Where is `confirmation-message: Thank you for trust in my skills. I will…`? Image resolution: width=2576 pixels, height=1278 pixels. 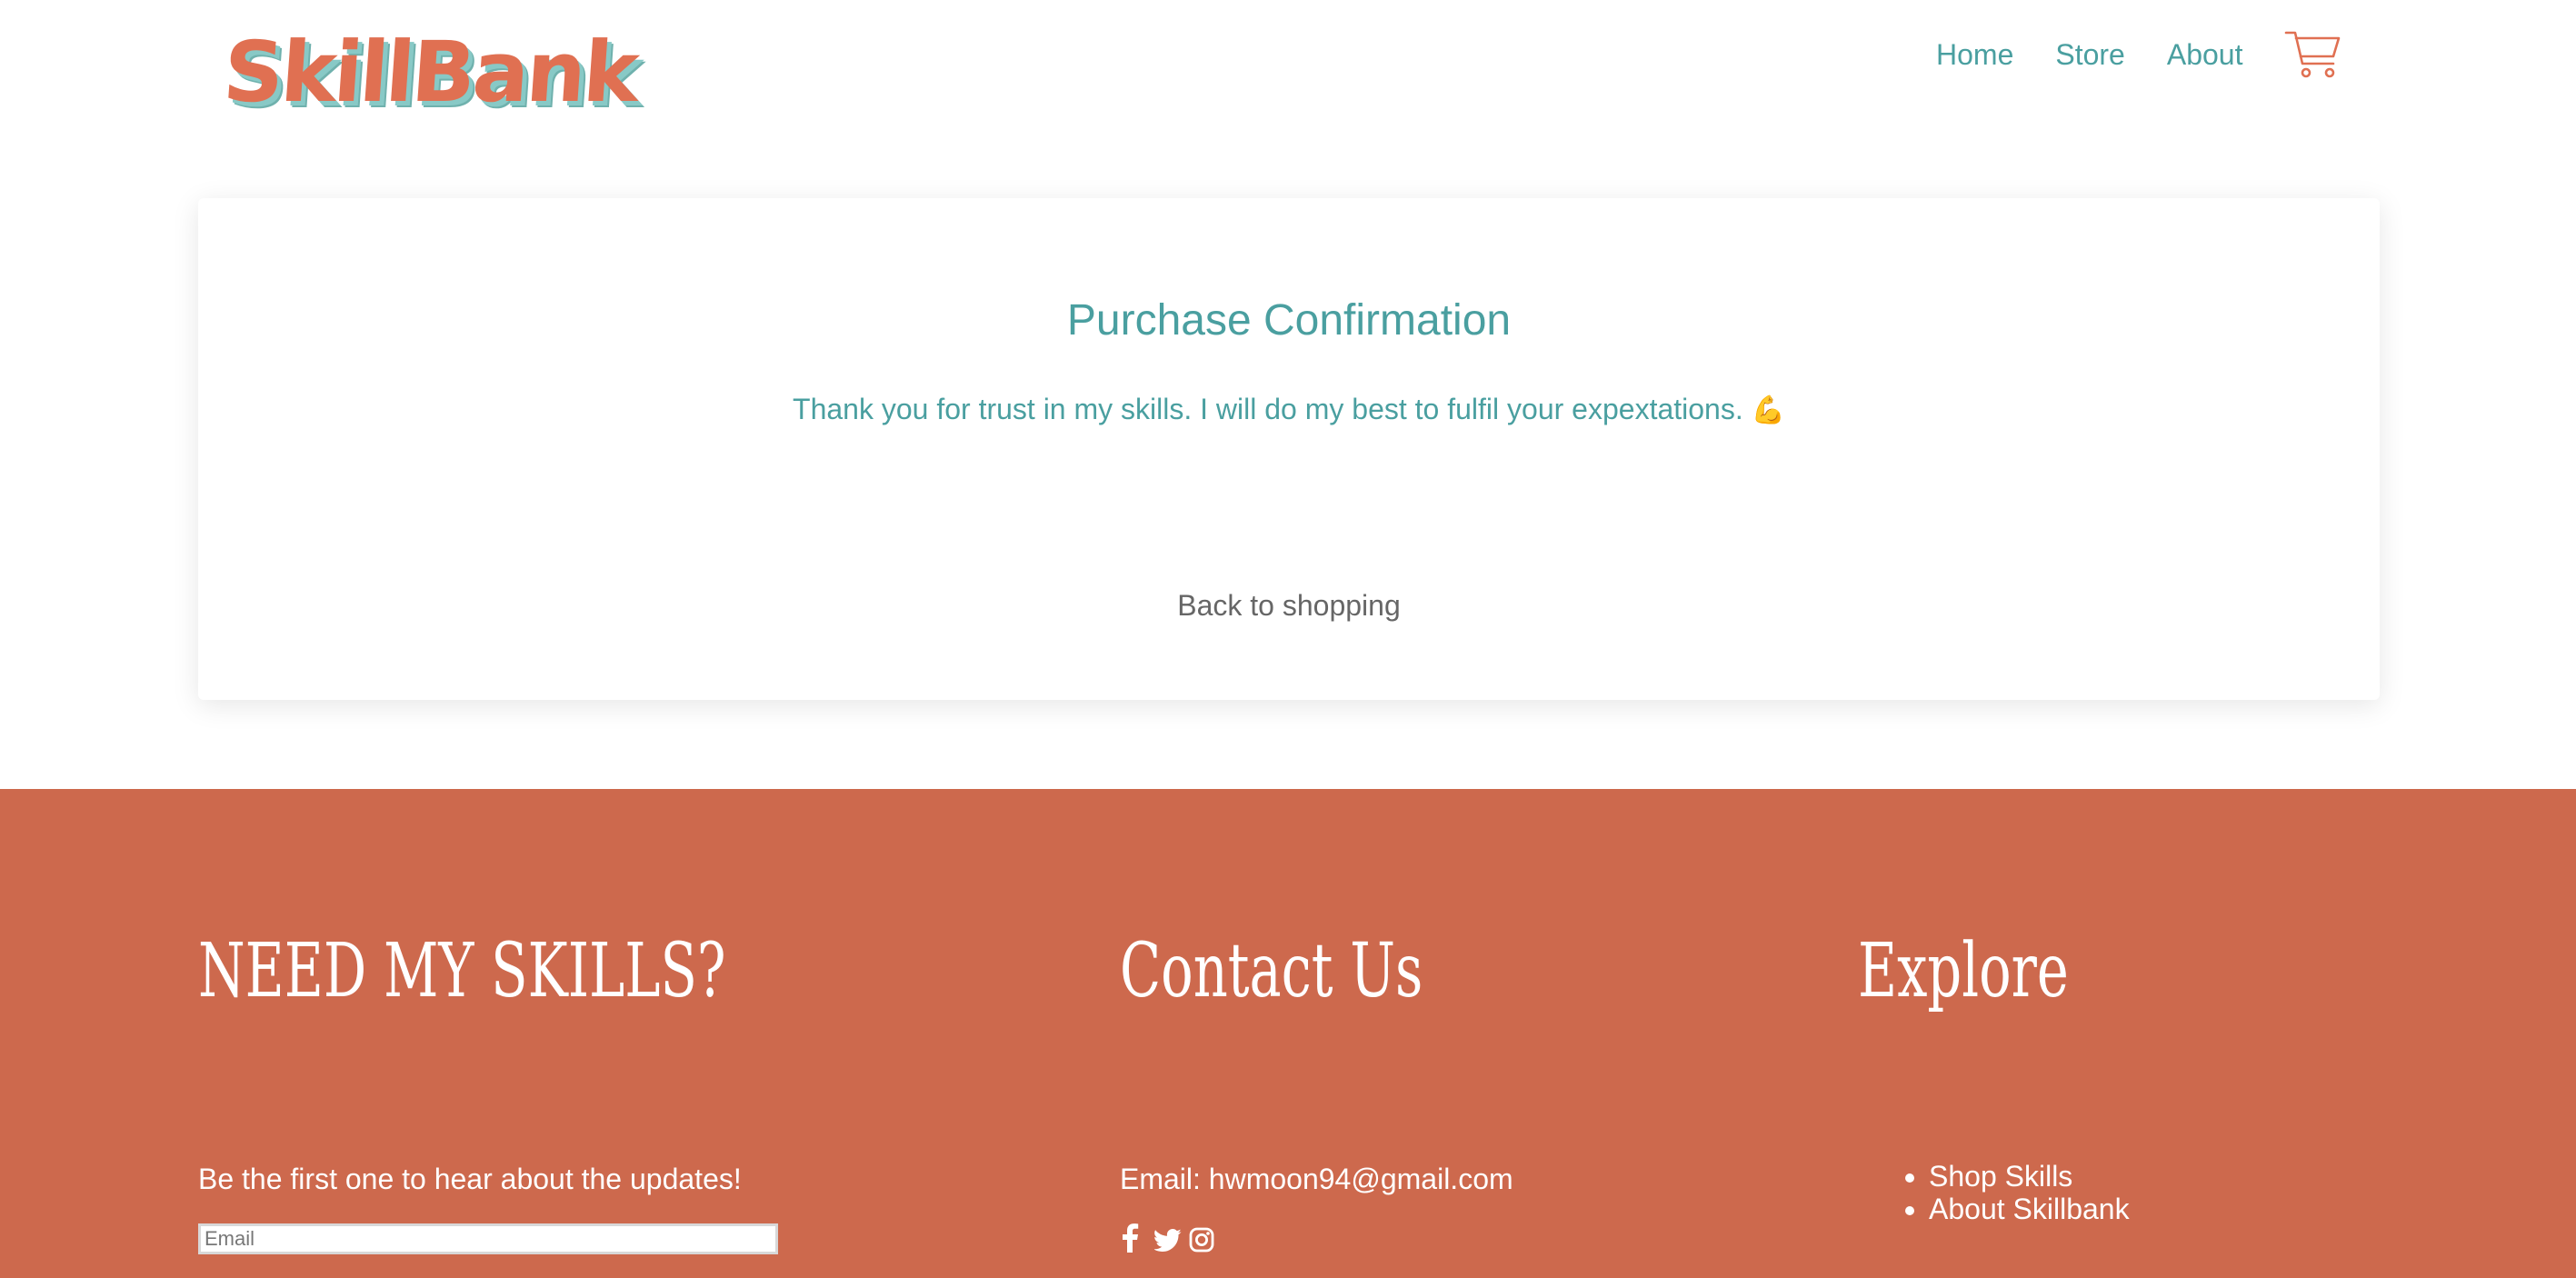
confirmation-message: Thank you for trust in my skills. I will… is located at coordinates (1289, 410).